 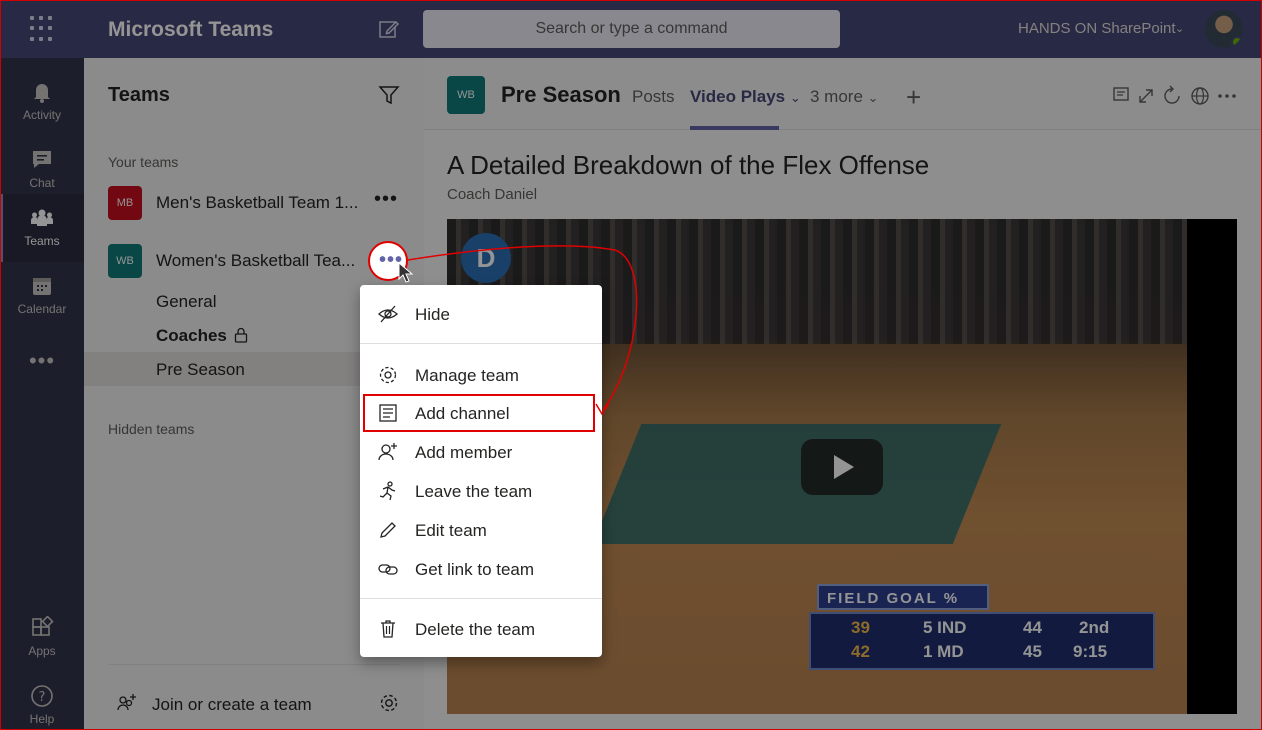 I want to click on menu-item-edit-team: Edit team, so click(x=481, y=530).